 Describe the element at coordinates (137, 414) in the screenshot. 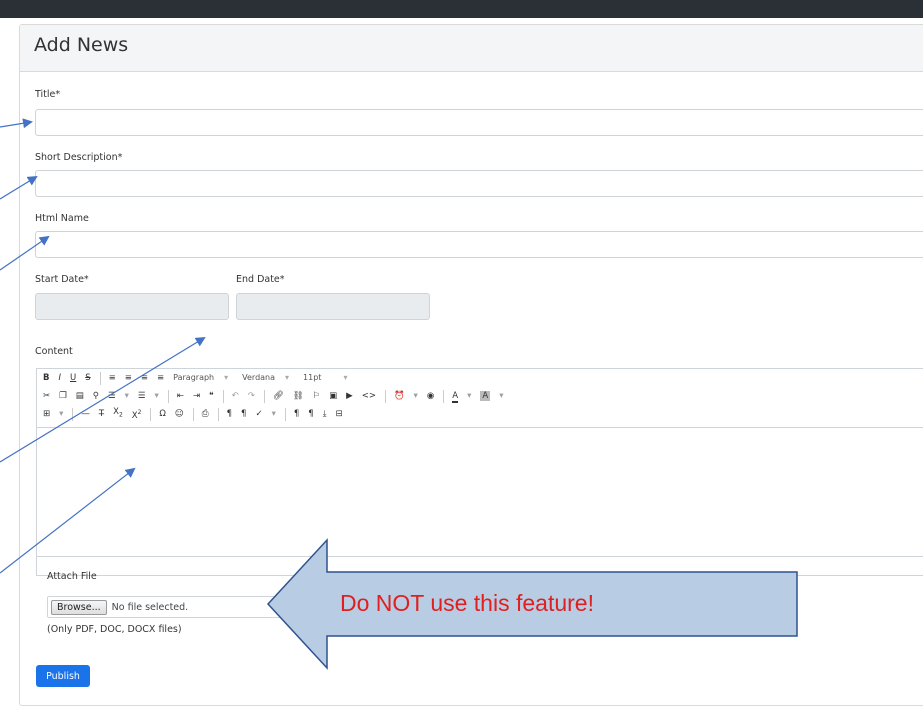

I see `superscript-button: X2` at that location.